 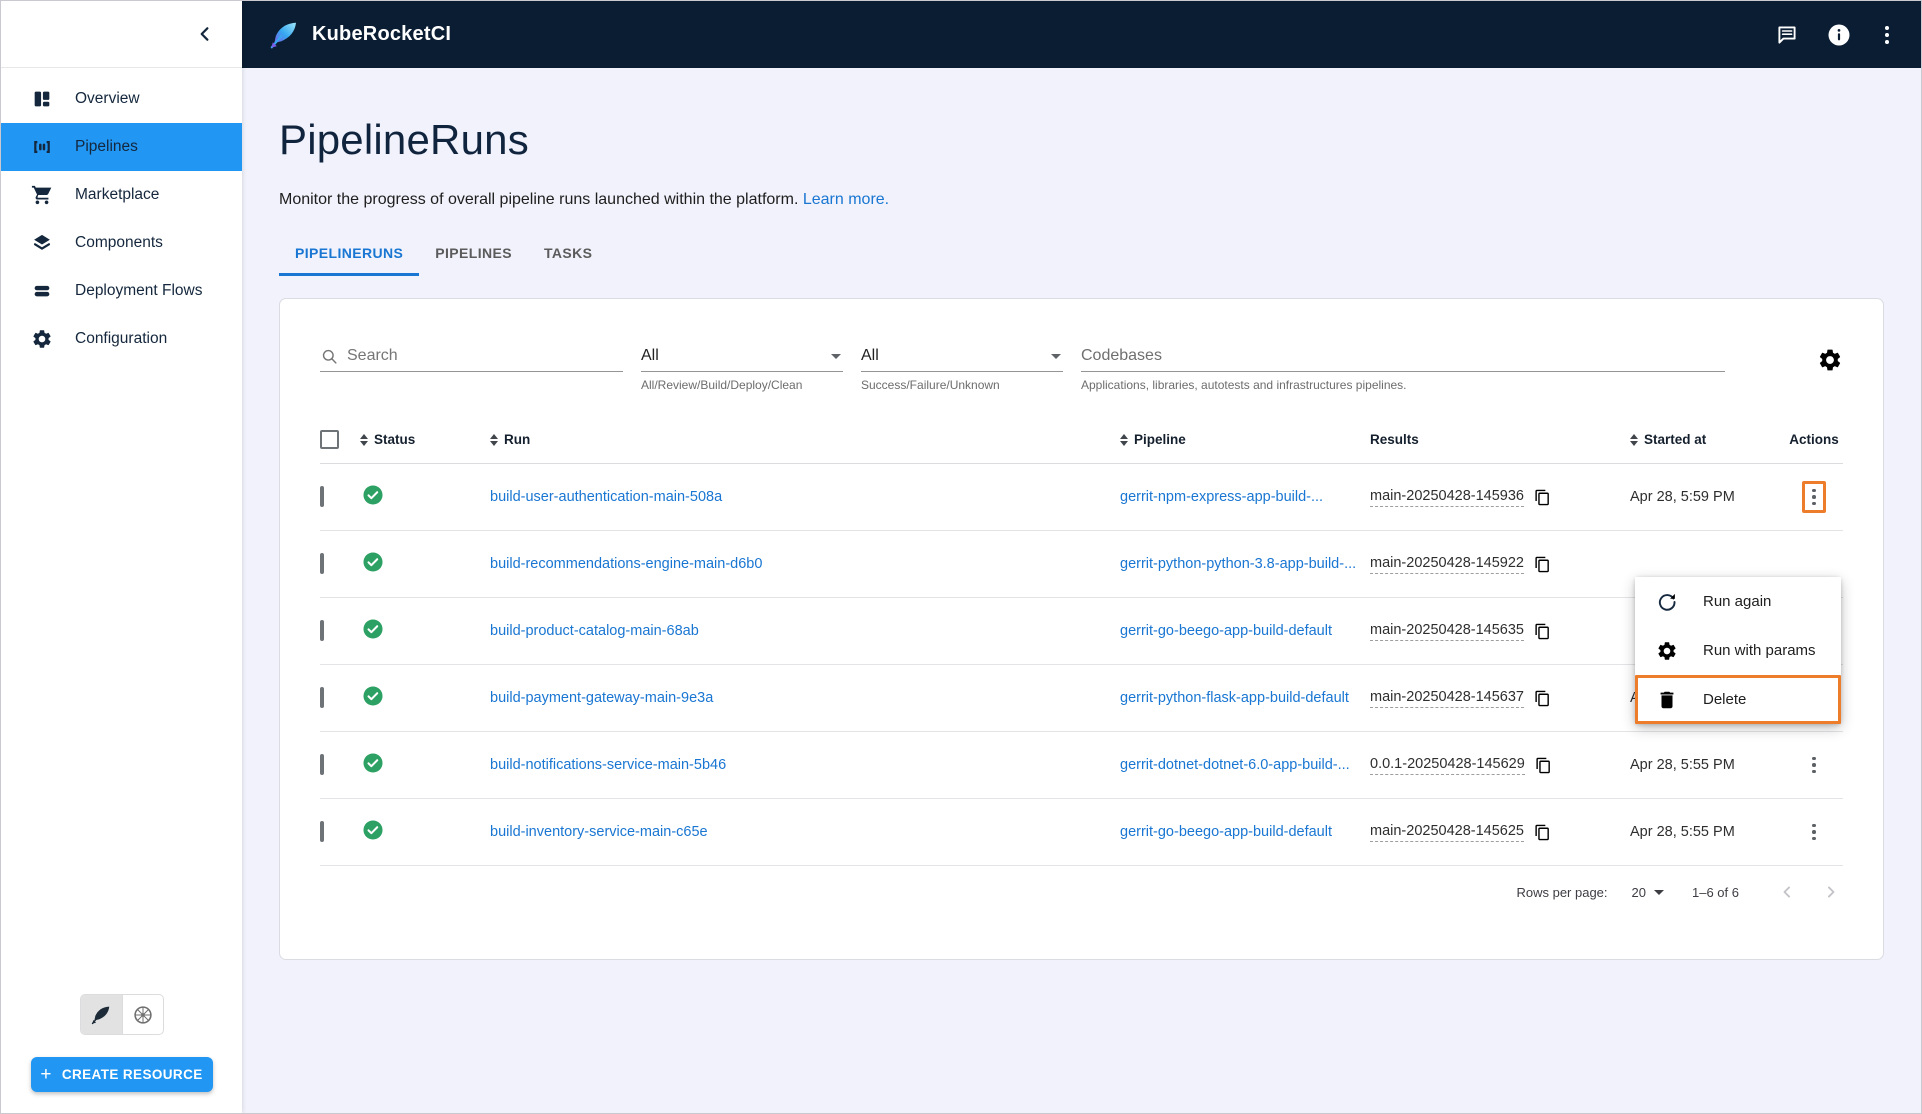 I want to click on started-at-value: Apr 28, 5:55 PM, so click(x=1682, y=832).